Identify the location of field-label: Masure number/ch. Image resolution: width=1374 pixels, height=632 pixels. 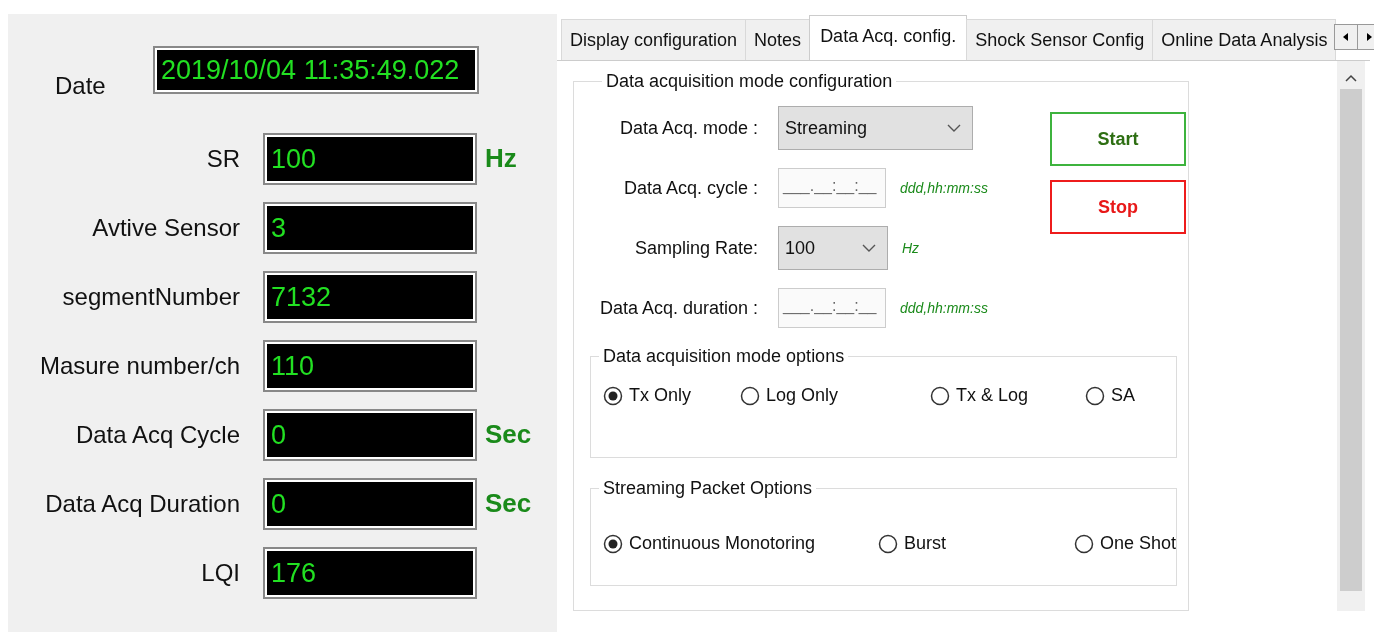
(139, 365).